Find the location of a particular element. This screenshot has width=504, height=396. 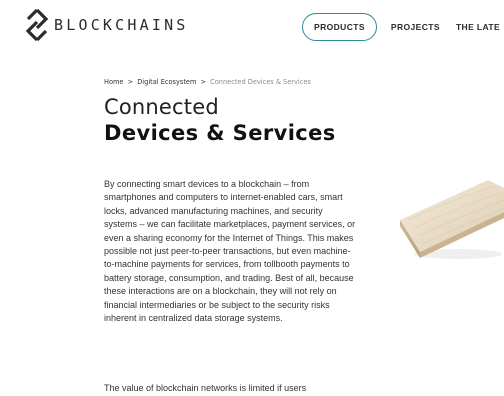

logo: BLOCKCHAINS is located at coordinates (107, 25).